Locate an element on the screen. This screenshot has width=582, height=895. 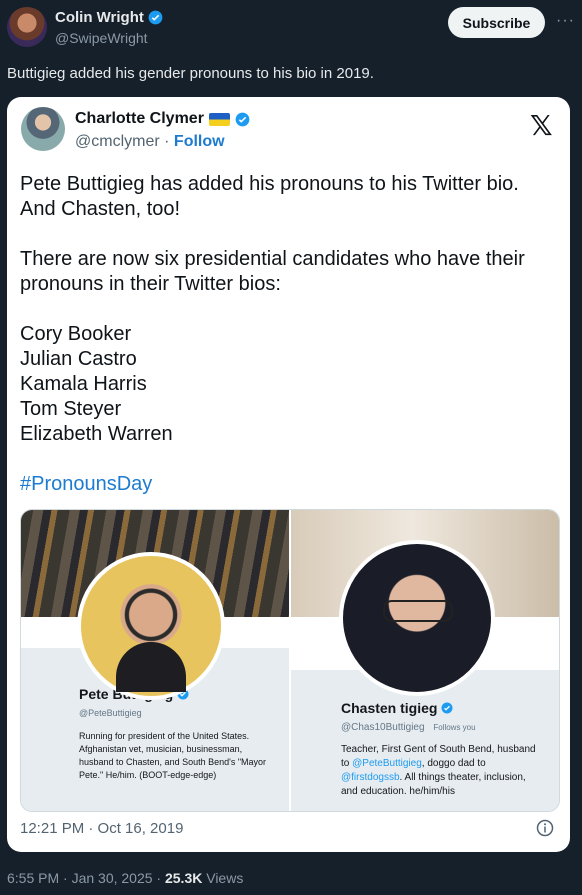
candidate-item: Cory Booker is located at coordinates (76, 334).